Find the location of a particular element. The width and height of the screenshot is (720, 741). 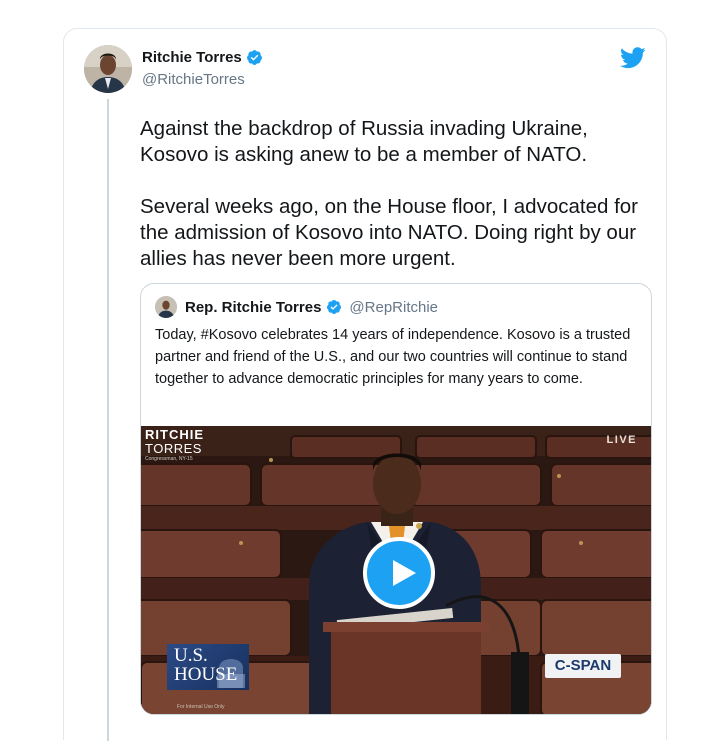

us-house-logo: U.S. HOUSE is located at coordinates (208, 667).